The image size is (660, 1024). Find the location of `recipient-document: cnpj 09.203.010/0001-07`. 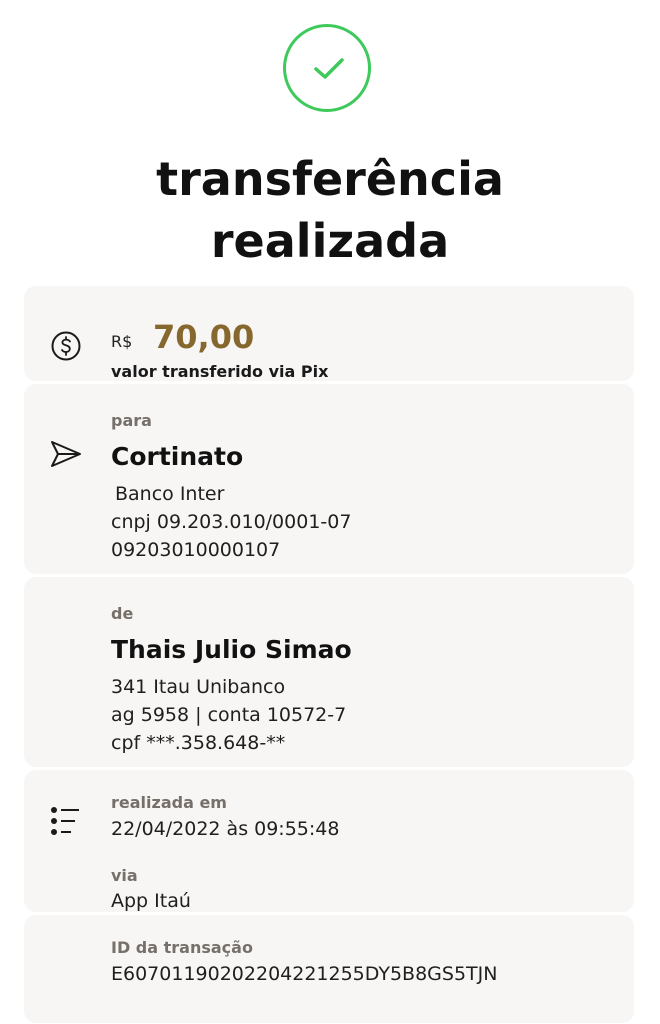

recipient-document: cnpj 09.203.010/0001-07 is located at coordinates (231, 522).